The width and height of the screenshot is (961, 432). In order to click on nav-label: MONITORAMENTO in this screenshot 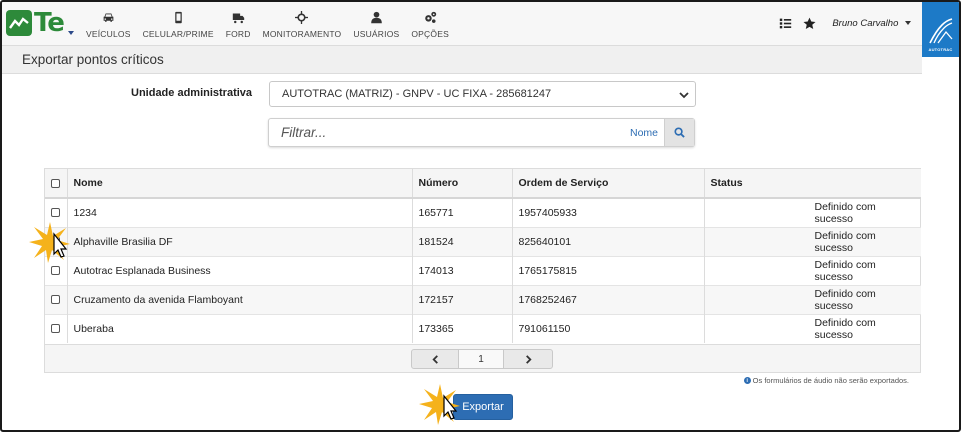, I will do `click(302, 34)`.